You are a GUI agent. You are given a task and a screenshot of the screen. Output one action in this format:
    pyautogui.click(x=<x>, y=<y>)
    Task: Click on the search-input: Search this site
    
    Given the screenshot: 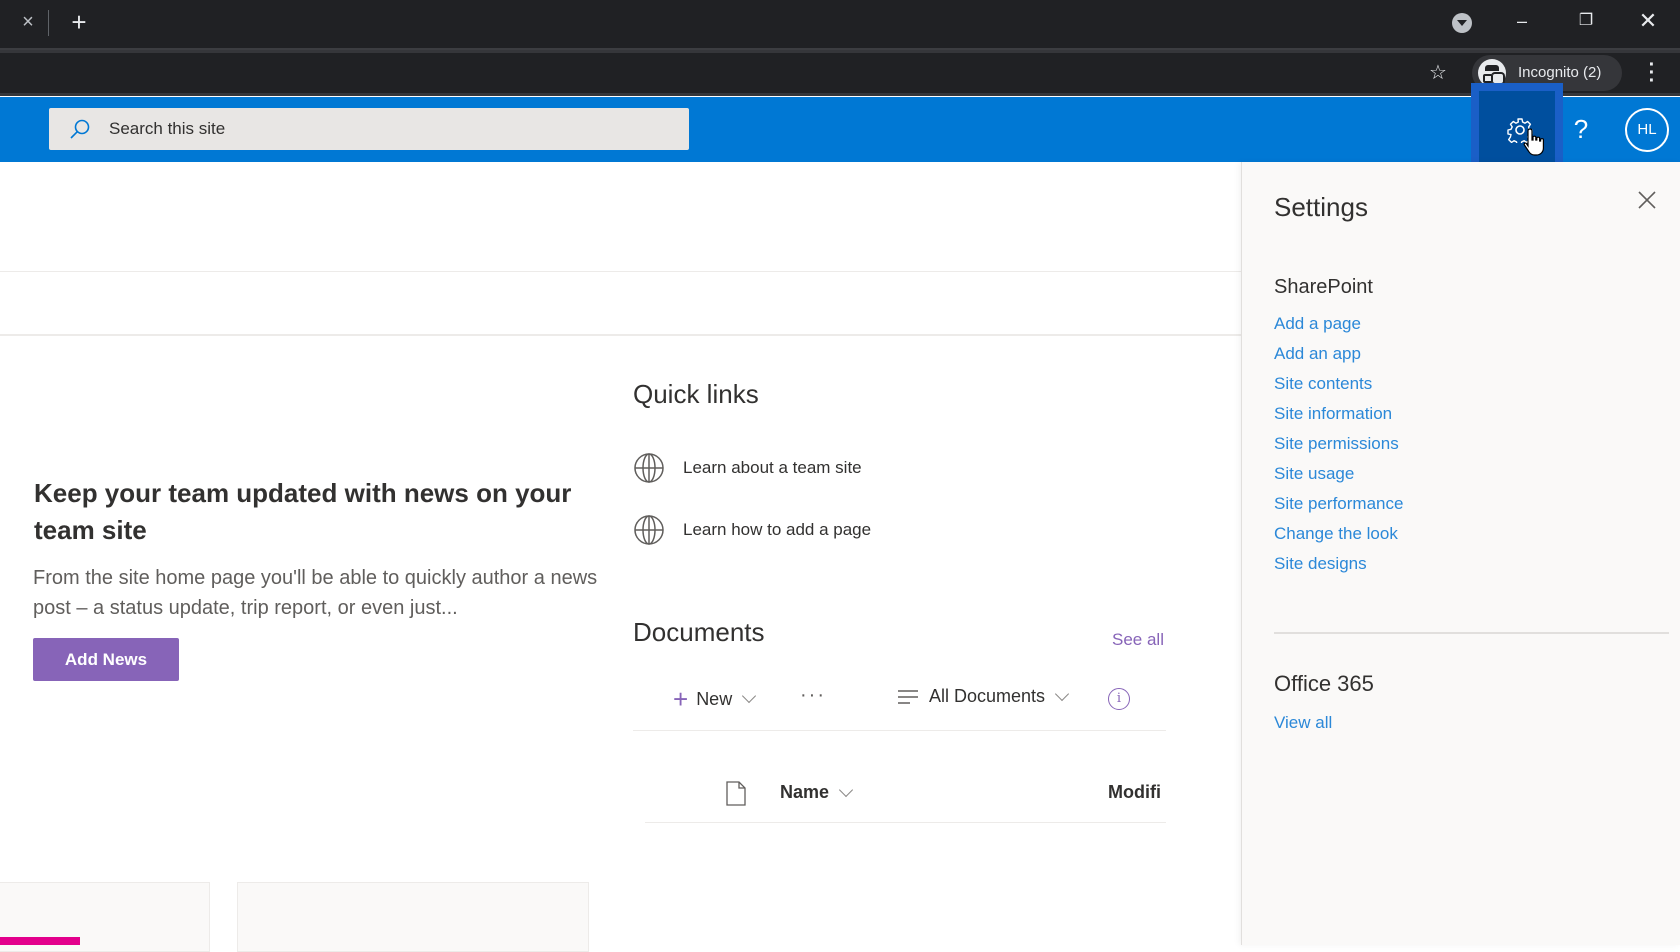 What is the action you would take?
    pyautogui.click(x=369, y=129)
    